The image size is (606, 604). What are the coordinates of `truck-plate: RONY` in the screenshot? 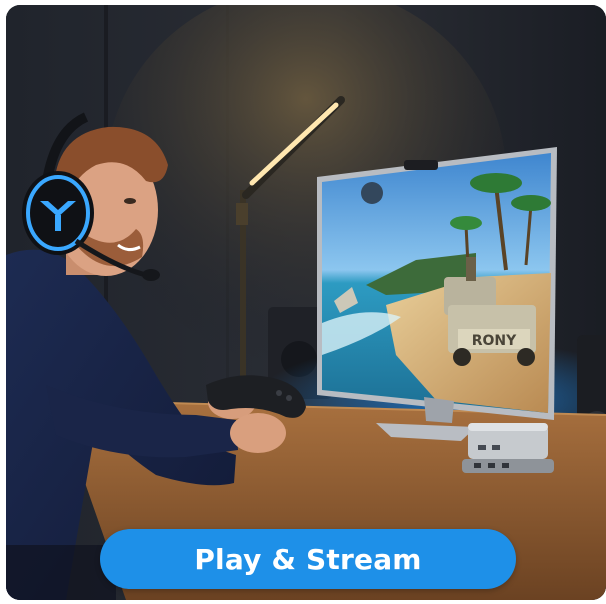 It's located at (494, 341).